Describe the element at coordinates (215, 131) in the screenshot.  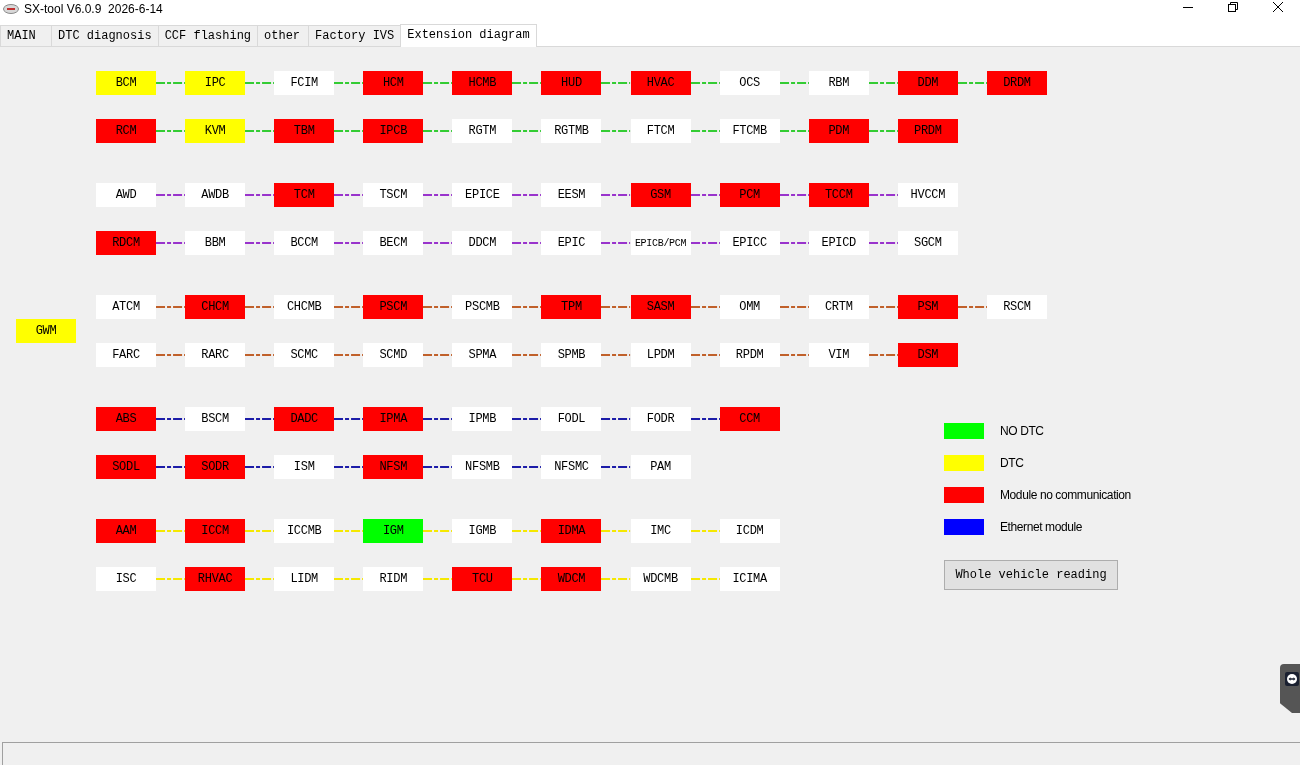
I see `module-node: KVM` at that location.